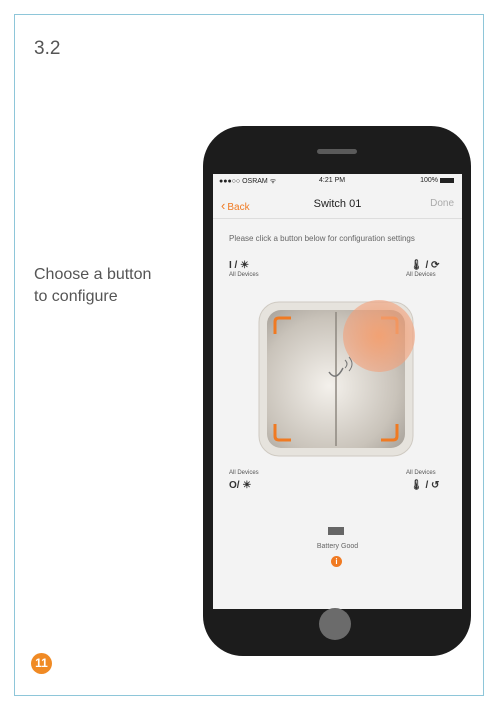 This screenshot has width=498, height=710. Describe the element at coordinates (244, 275) in the screenshot. I see `top-left-target-label: All Devices` at that location.